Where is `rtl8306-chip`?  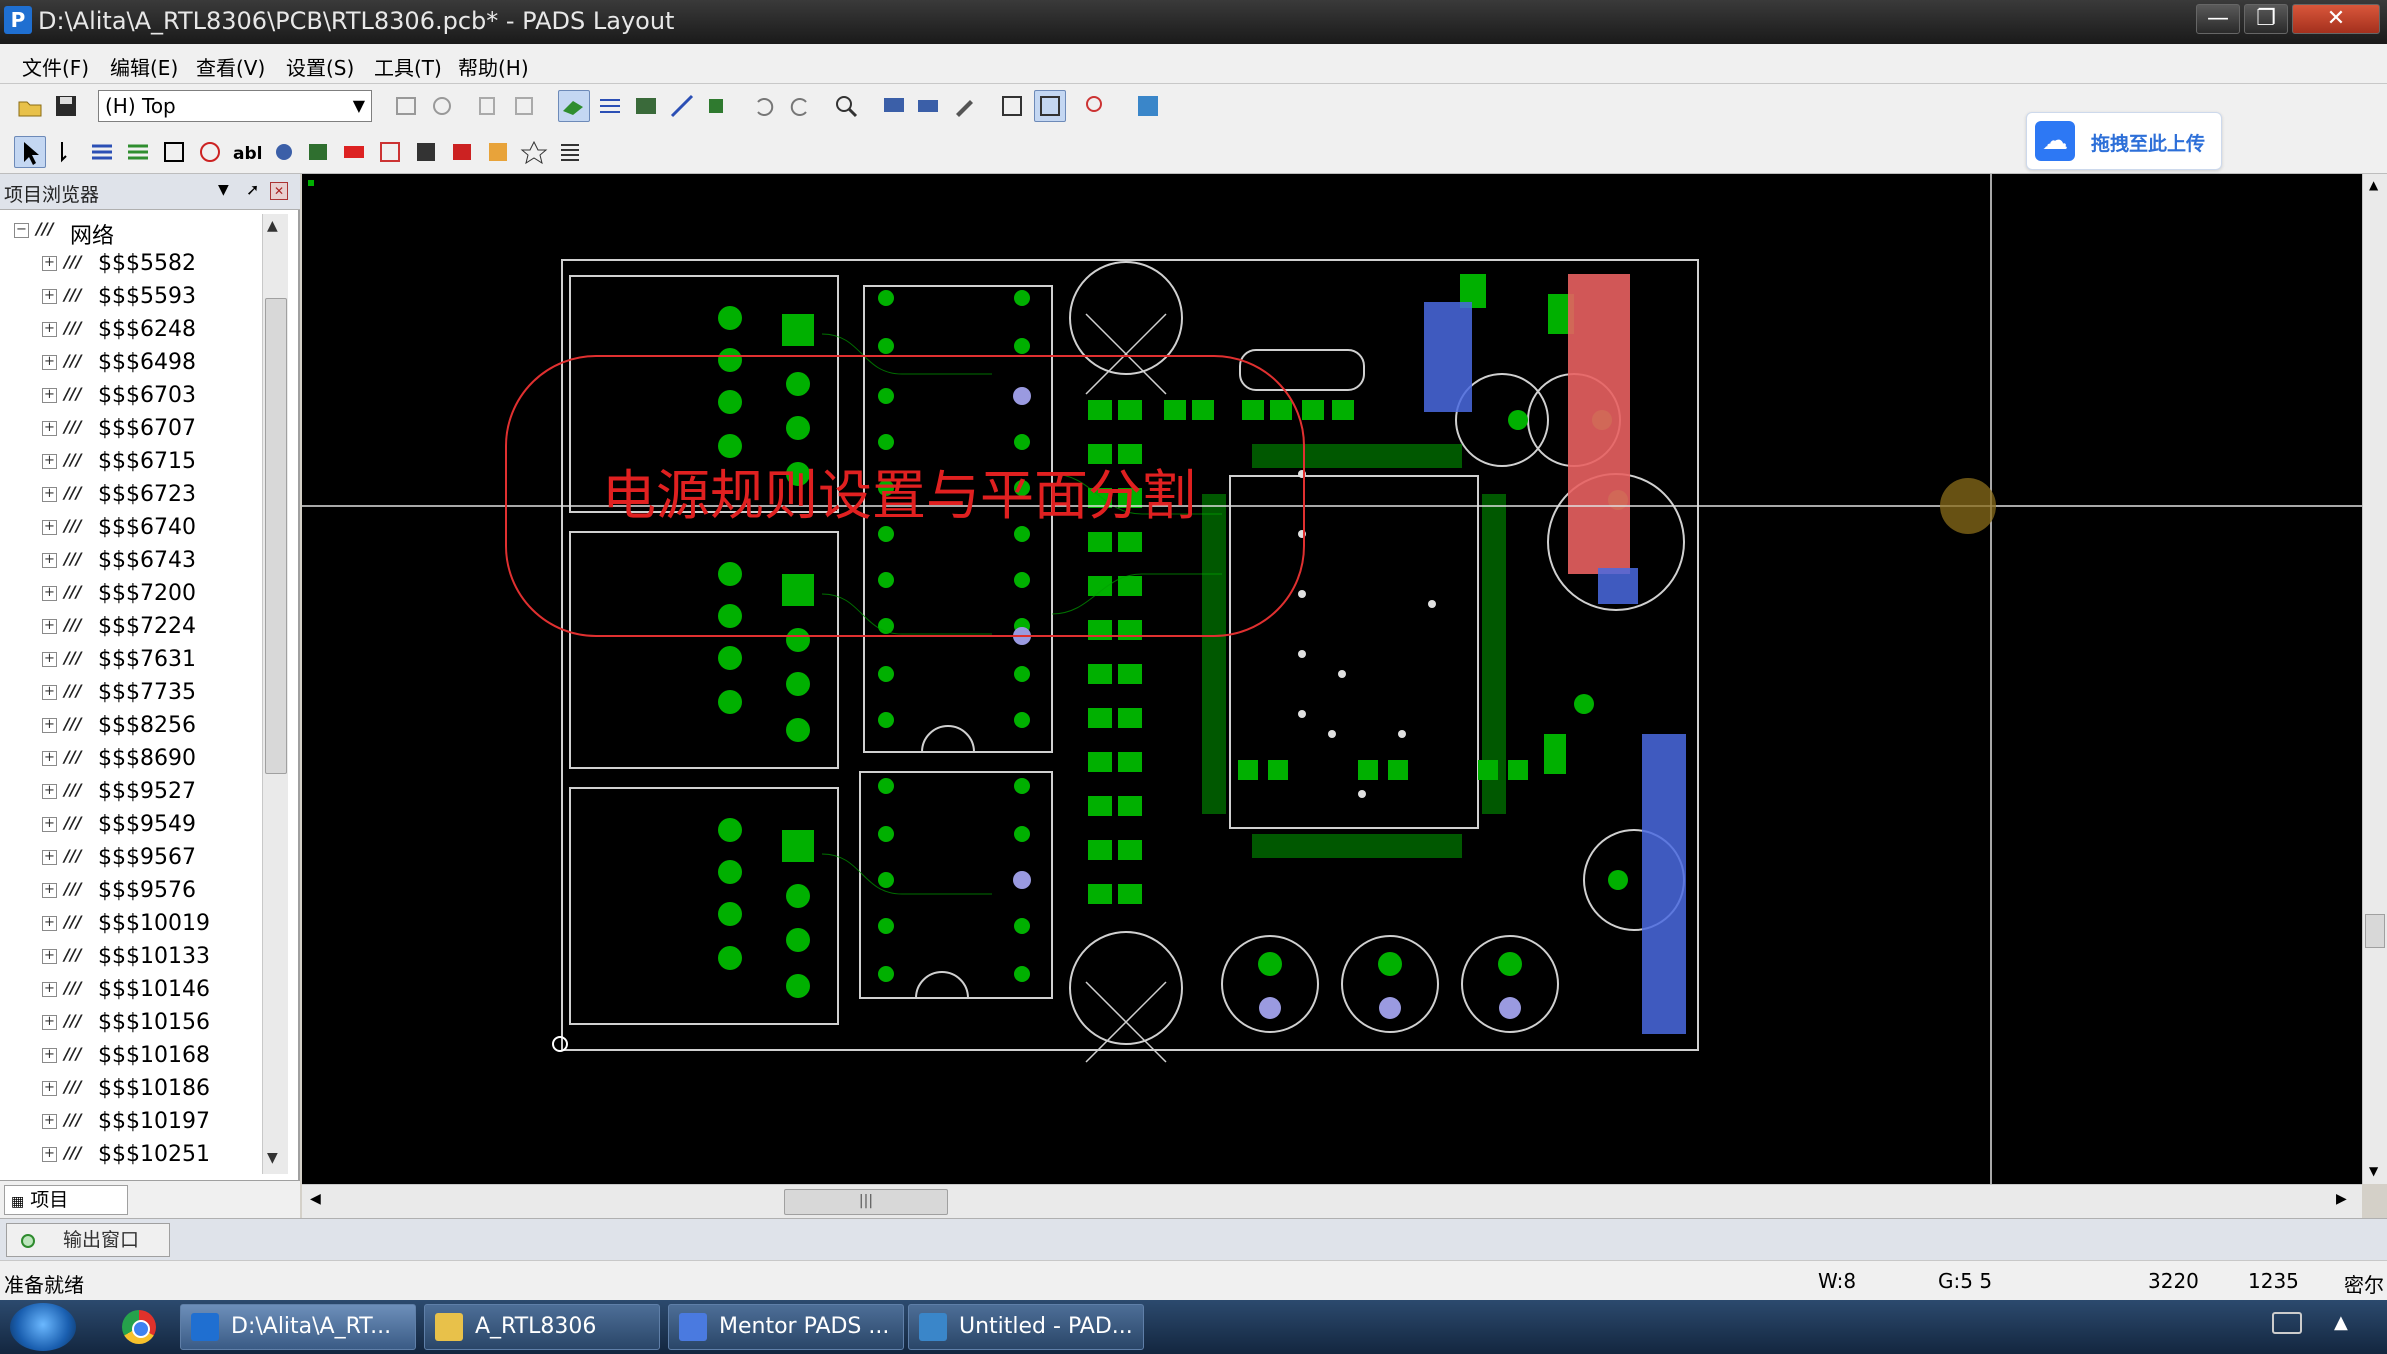
rtl8306-chip is located at coordinates (1354, 652).